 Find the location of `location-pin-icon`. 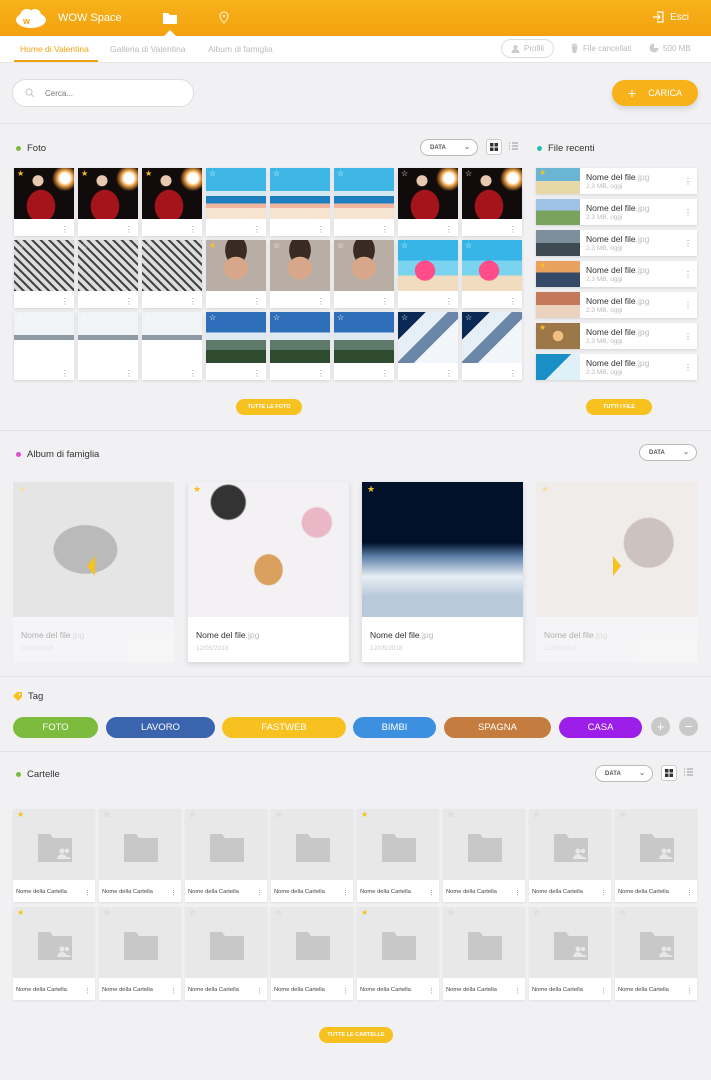

location-pin-icon is located at coordinates (224, 18).